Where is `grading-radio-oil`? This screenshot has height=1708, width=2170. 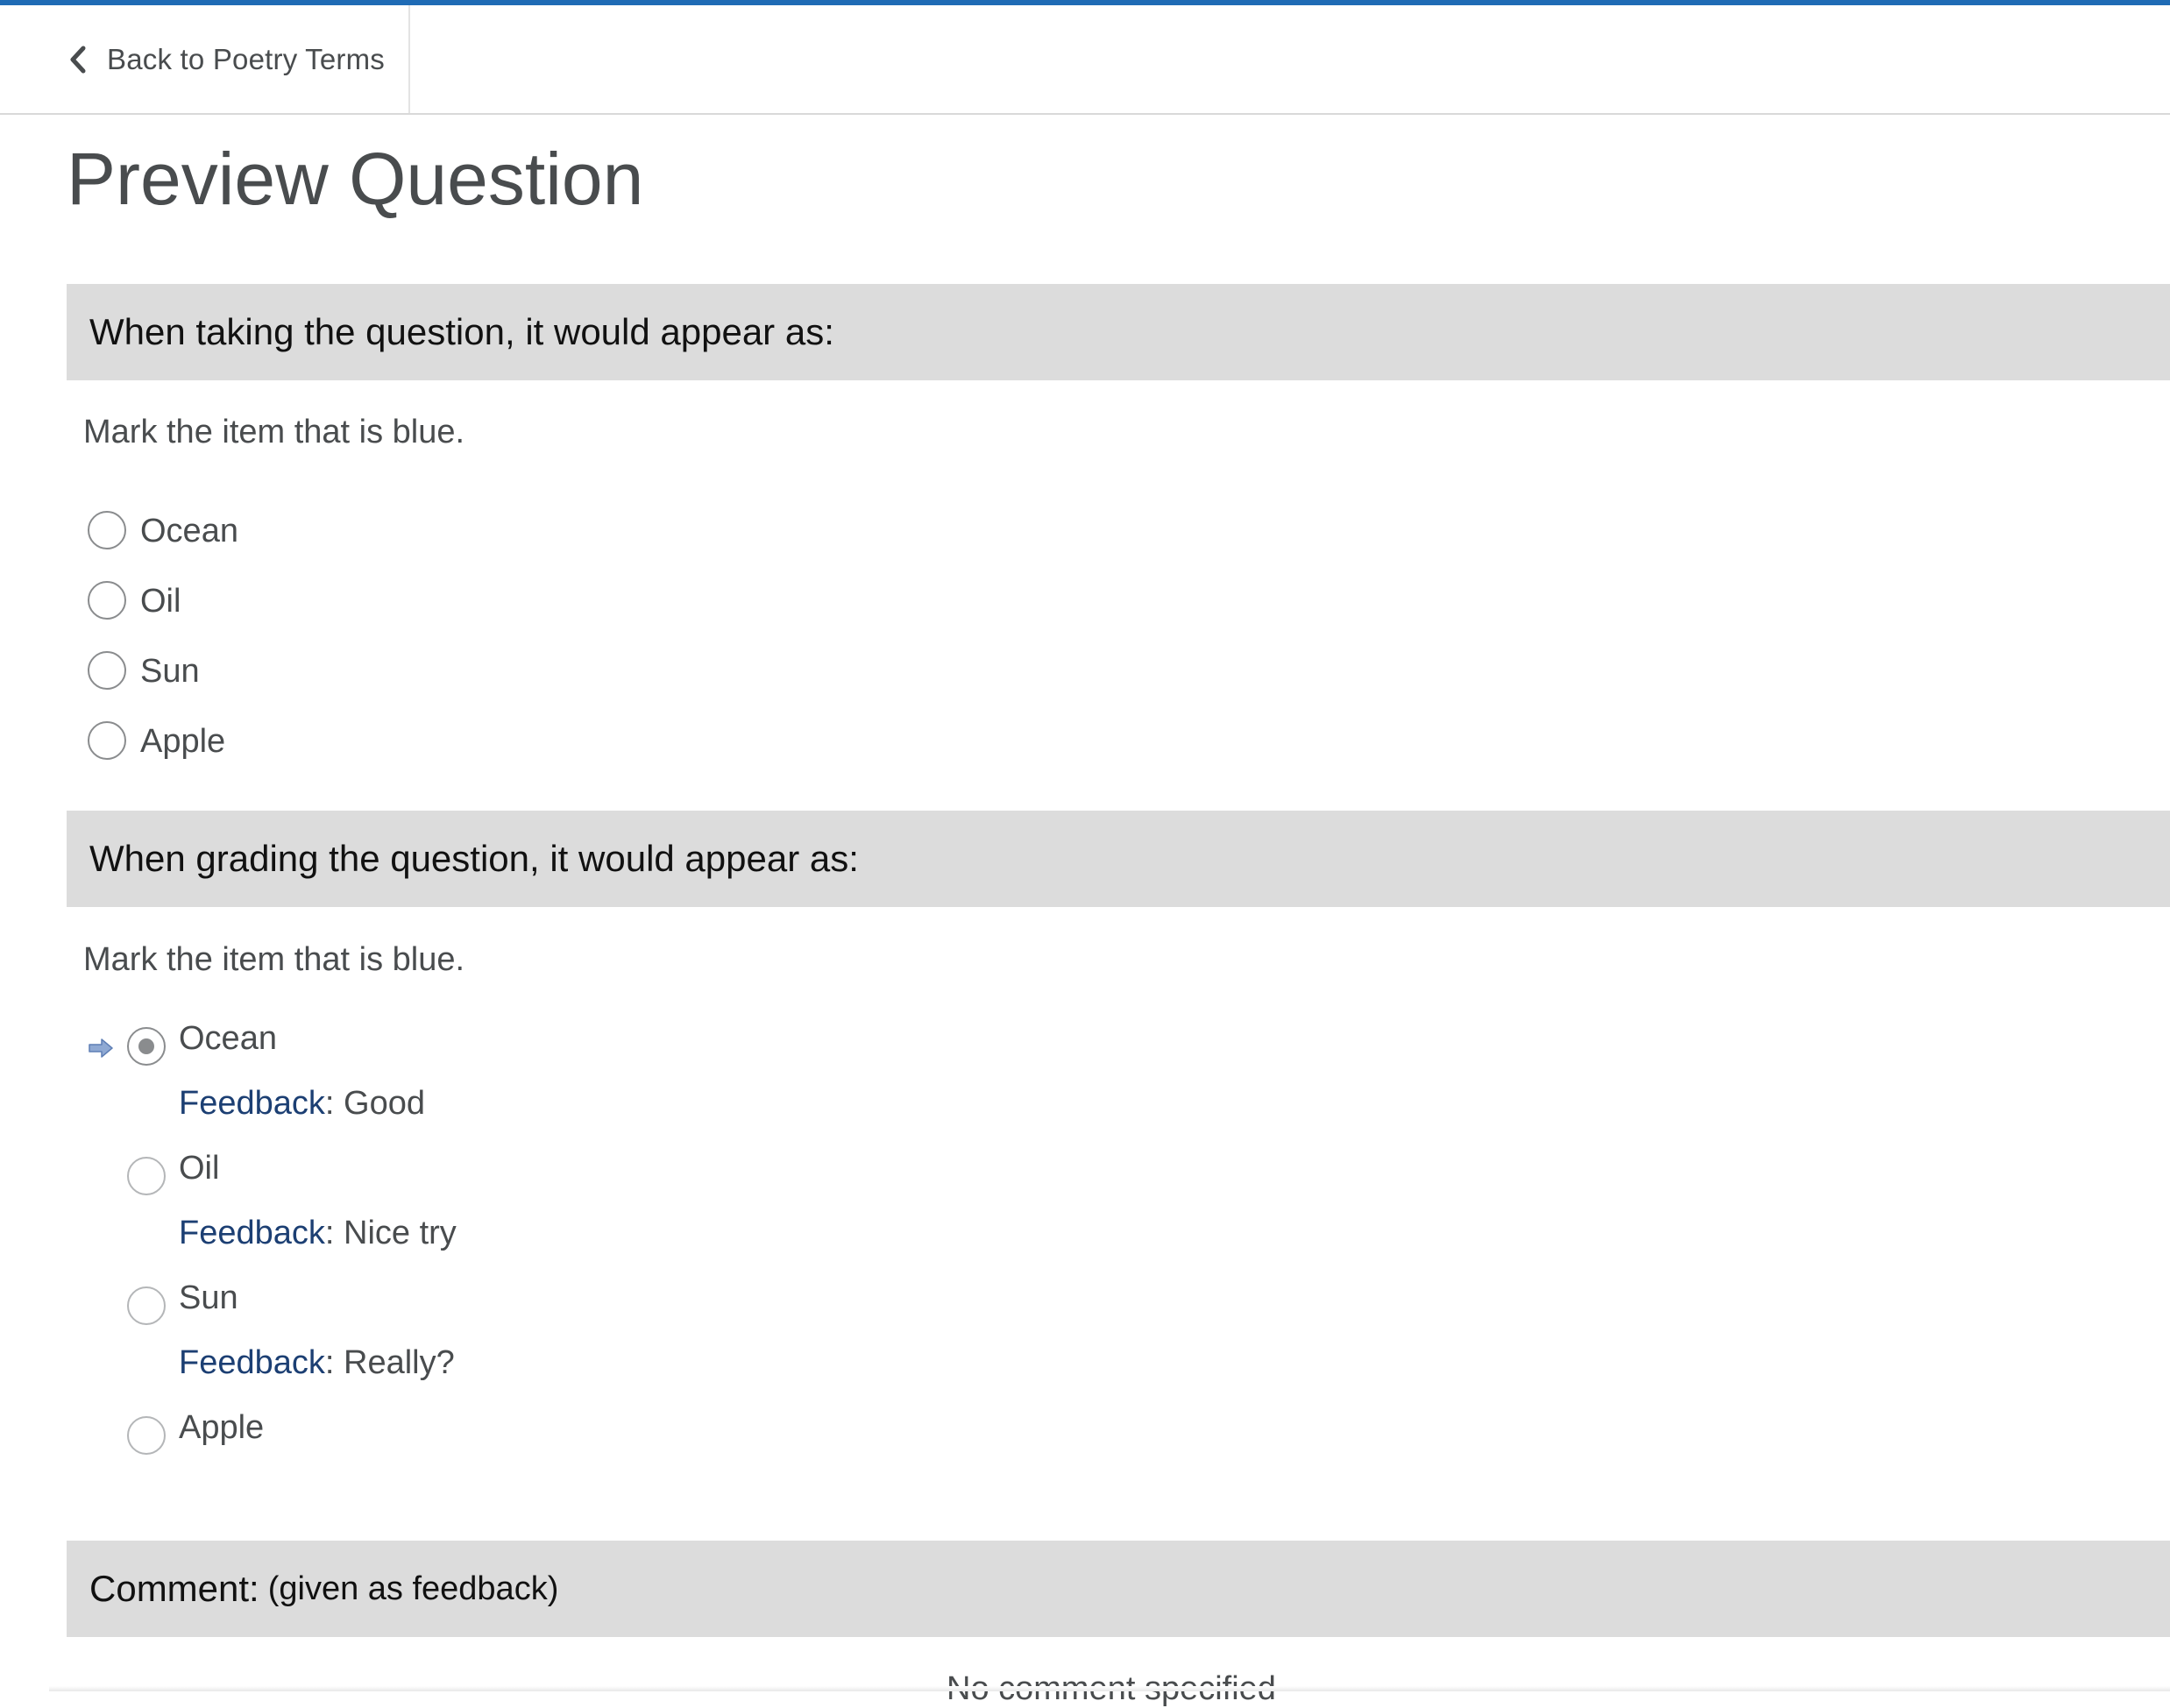 grading-radio-oil is located at coordinates (146, 1176).